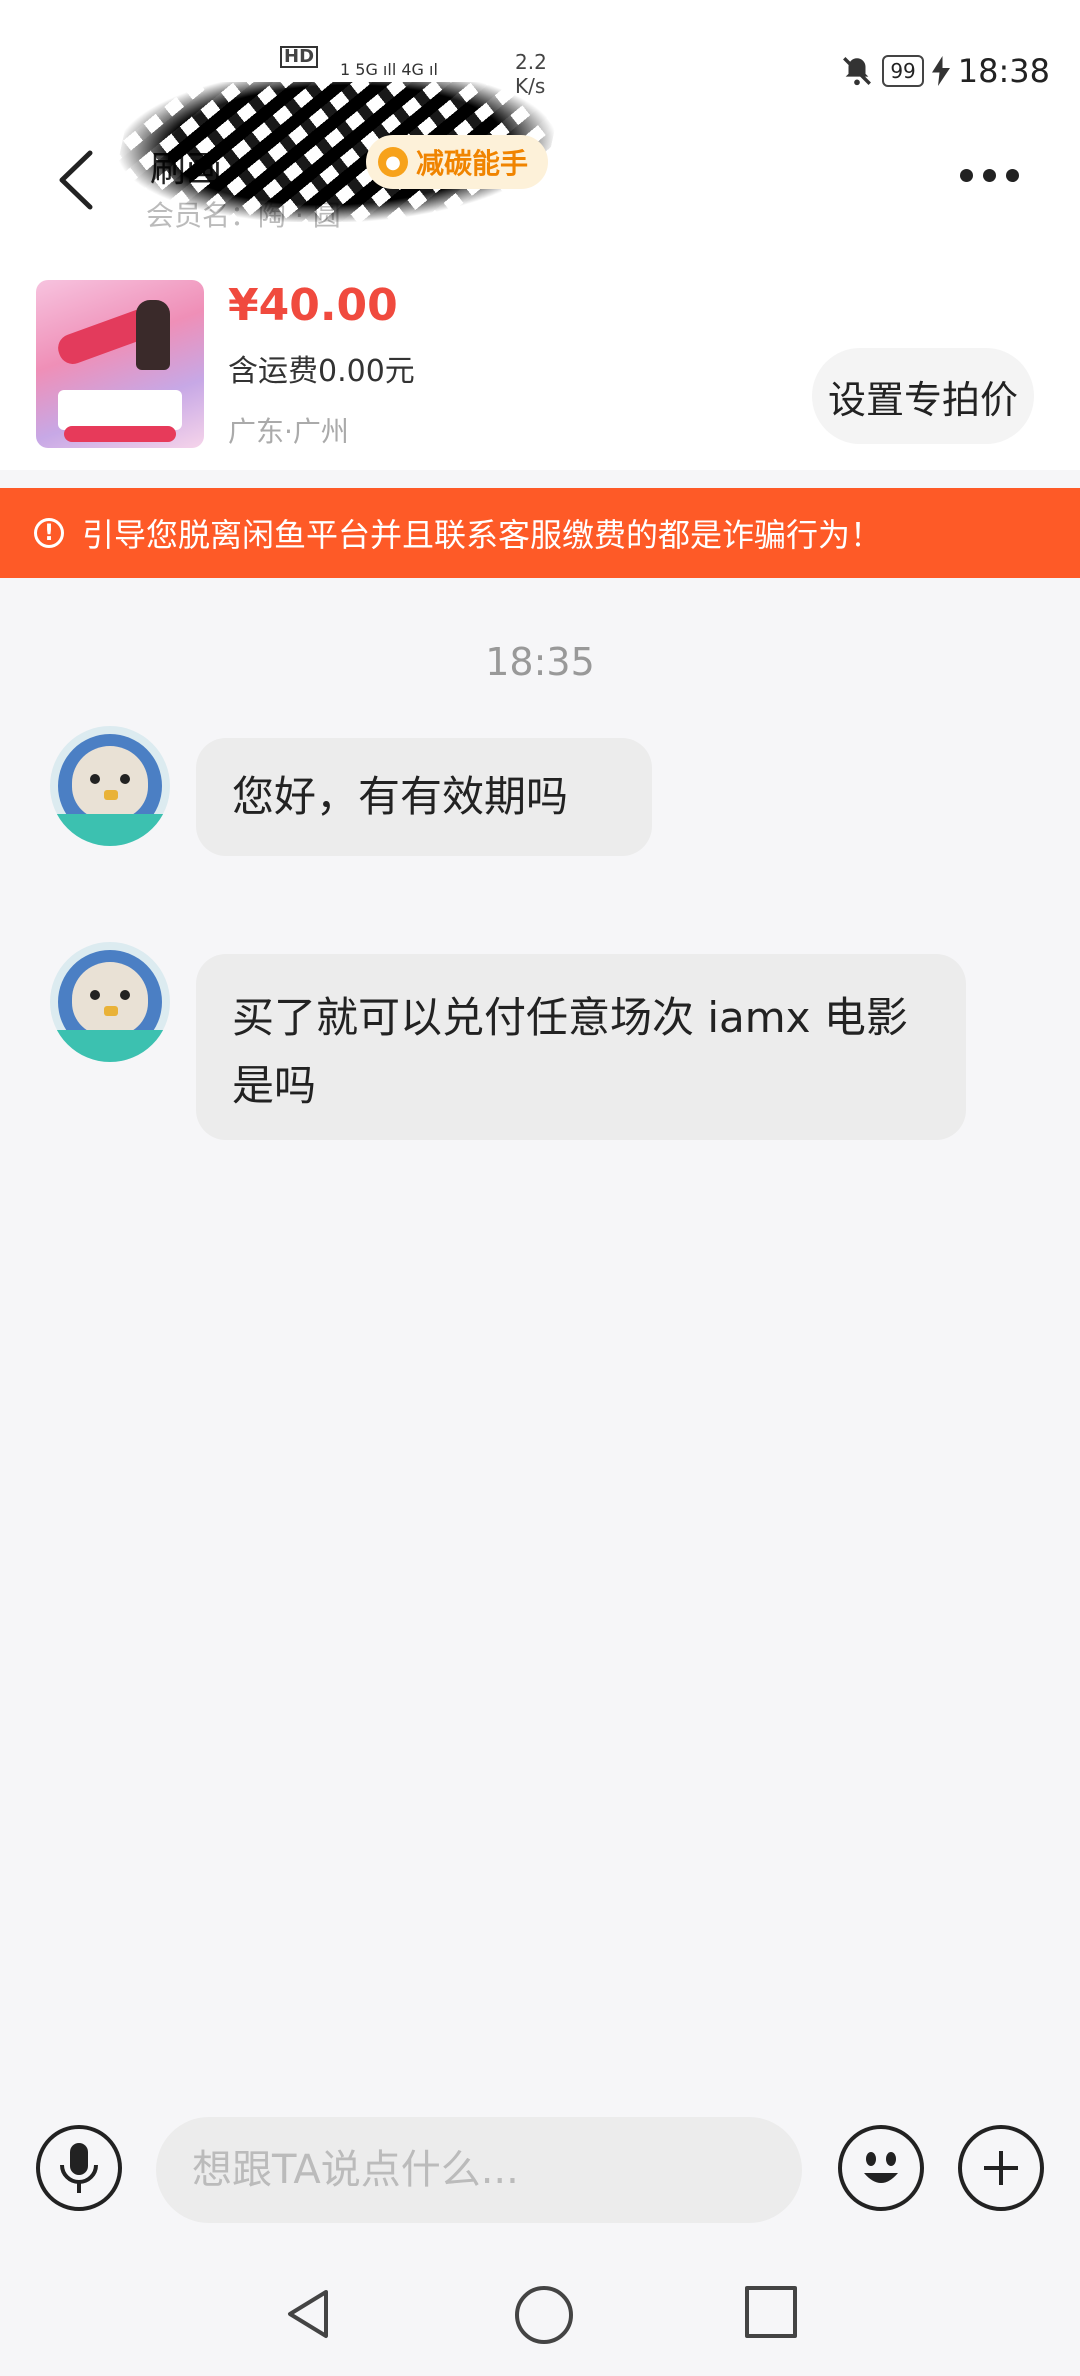 This screenshot has width=1080, height=2376. I want to click on thumbnail-card, so click(120, 410).